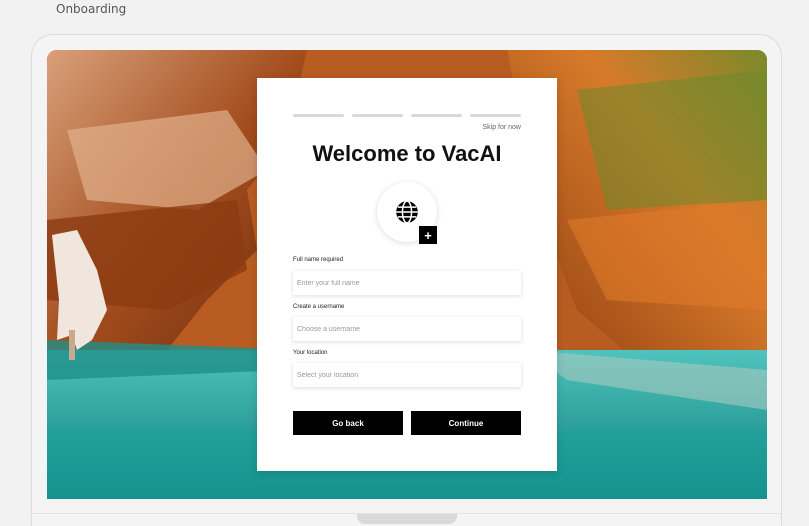 The height and width of the screenshot is (526, 809). I want to click on page-title: Welcome to VacAI, so click(407, 153).